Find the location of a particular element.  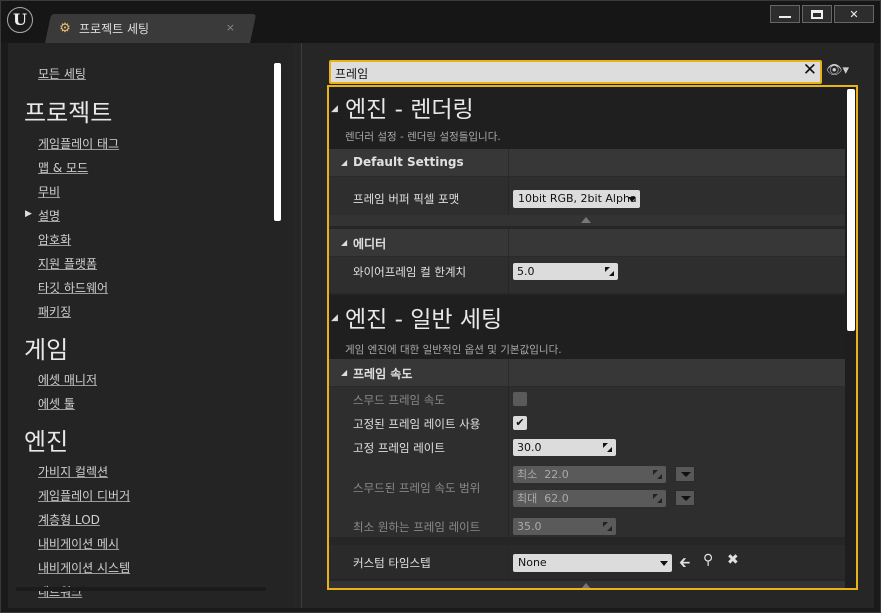

sidebar-item-gameplay-tags: 게임플레이 태그 is located at coordinates (78, 143).